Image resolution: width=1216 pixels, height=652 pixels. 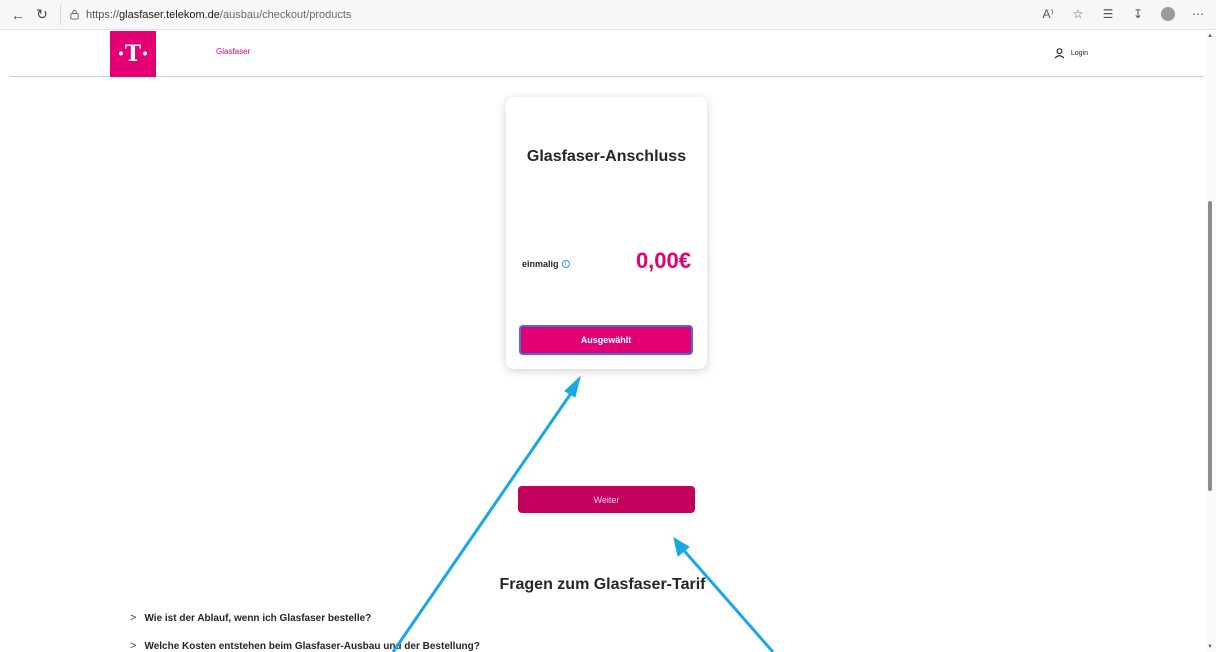 I want to click on avatar, so click(x=1168, y=14).